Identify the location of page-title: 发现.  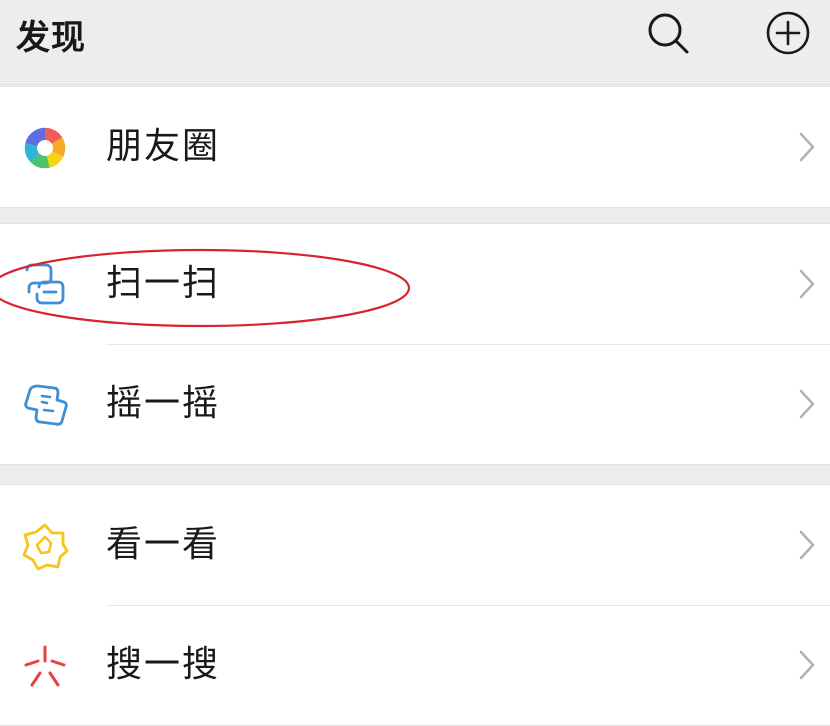
(51, 38).